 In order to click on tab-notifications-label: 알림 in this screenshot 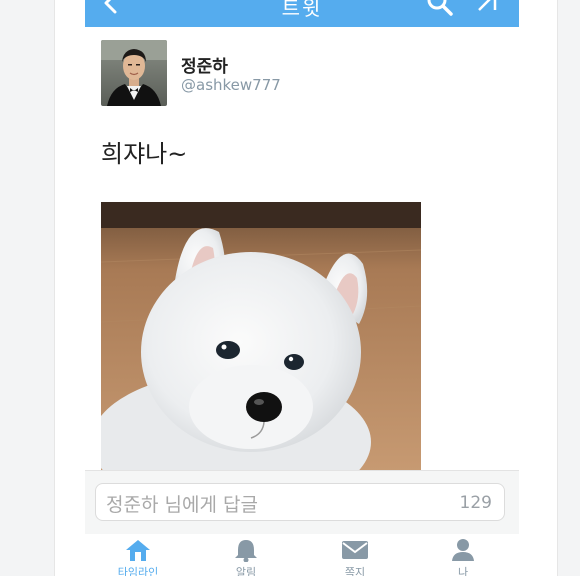, I will do `click(246, 571)`.